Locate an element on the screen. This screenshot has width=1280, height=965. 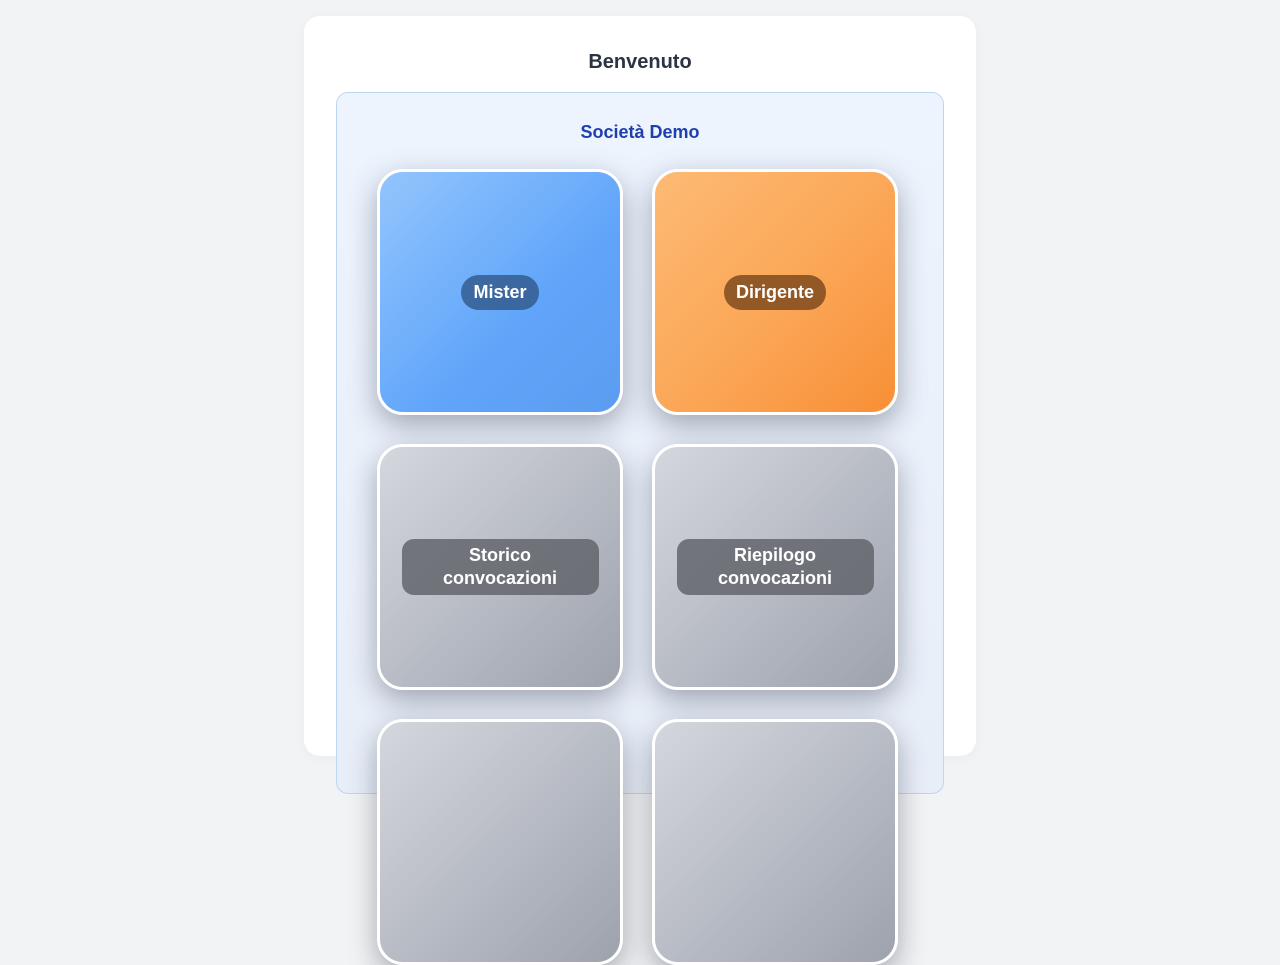
next-row-tile-left is located at coordinates (500, 842).